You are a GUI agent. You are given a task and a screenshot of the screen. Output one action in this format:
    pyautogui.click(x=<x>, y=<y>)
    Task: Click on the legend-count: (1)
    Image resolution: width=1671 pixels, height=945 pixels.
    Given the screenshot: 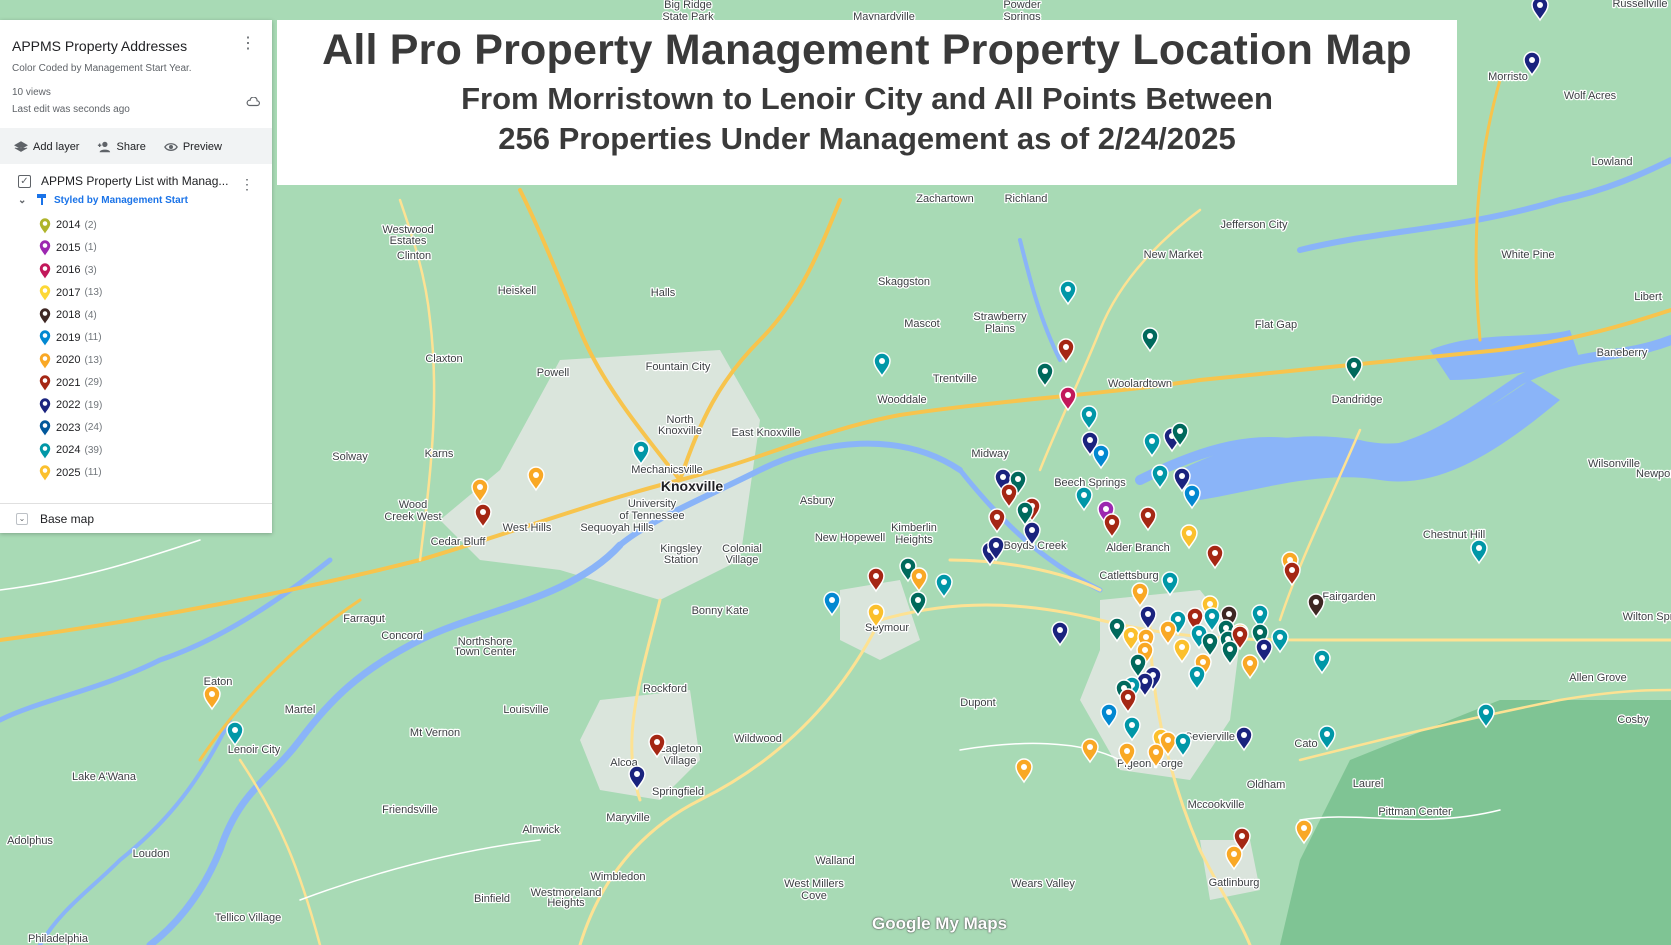 What is the action you would take?
    pyautogui.click(x=90, y=248)
    